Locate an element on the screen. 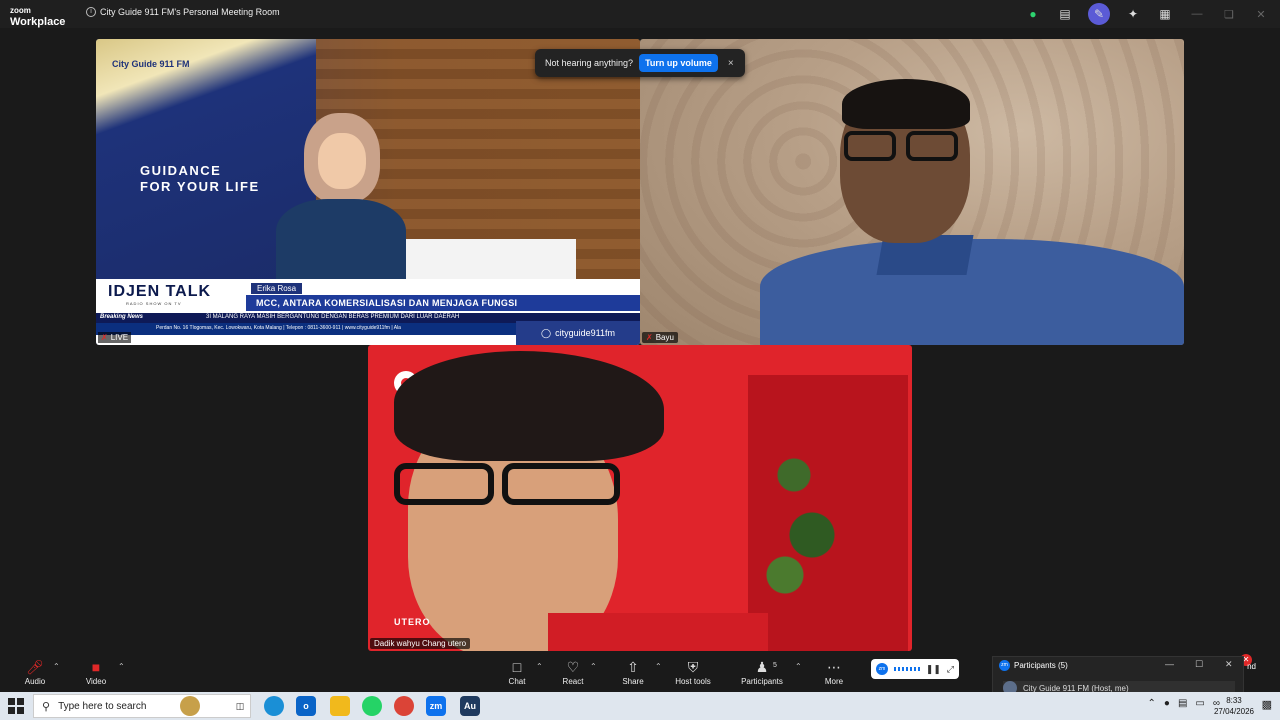 The height and width of the screenshot is (720, 1280). whiteboard-pencil-icon: ✎ is located at coordinates (1099, 14).